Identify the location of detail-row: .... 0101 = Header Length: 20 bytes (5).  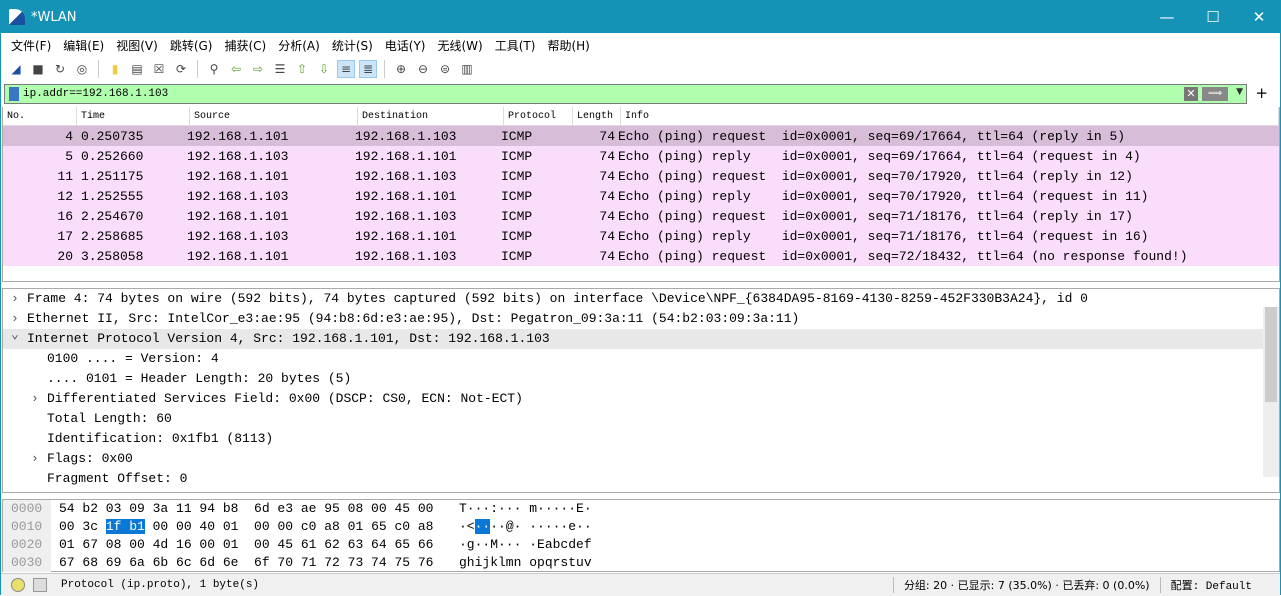
(641, 379).